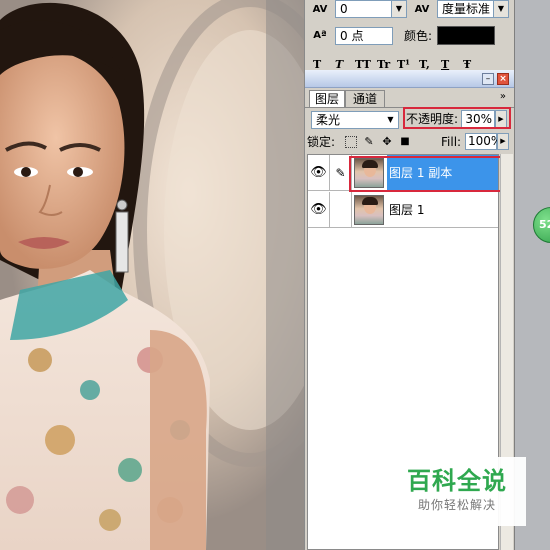  What do you see at coordinates (457, 481) in the screenshot?
I see `watermark-title: 百科全说` at bounding box center [457, 481].